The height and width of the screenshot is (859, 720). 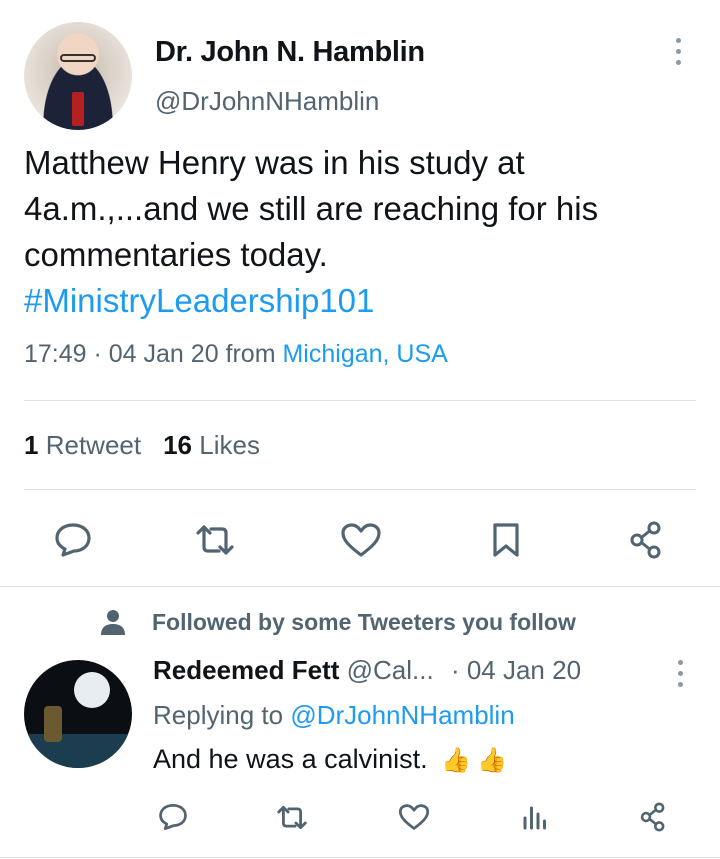 I want to click on reply-author-name: Redeemed Fett, so click(x=246, y=670).